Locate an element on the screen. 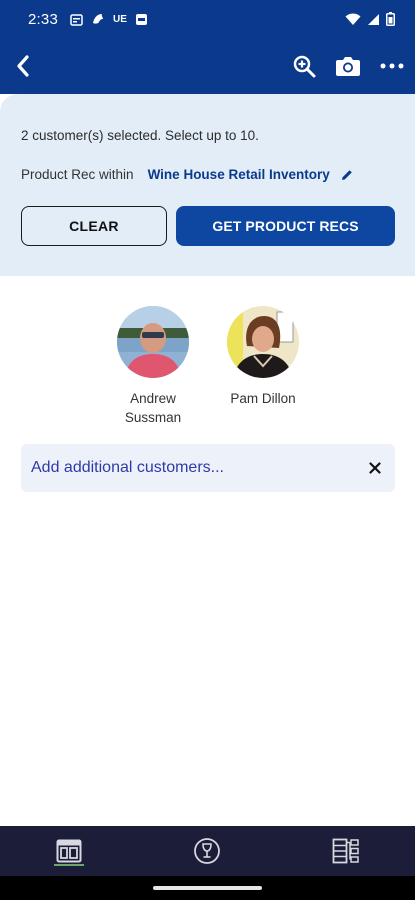 The height and width of the screenshot is (900, 415). app-bar-actions is located at coordinates (348, 66).